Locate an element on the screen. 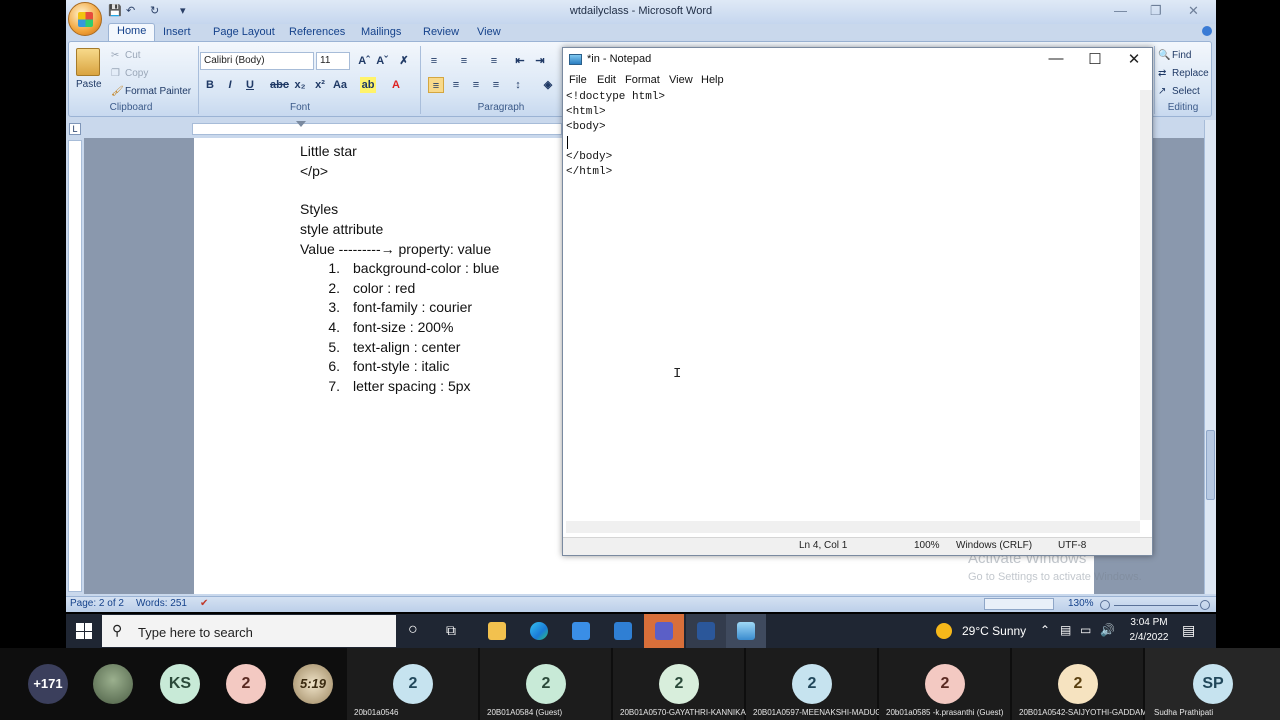  start-icon is located at coordinates (84, 631).